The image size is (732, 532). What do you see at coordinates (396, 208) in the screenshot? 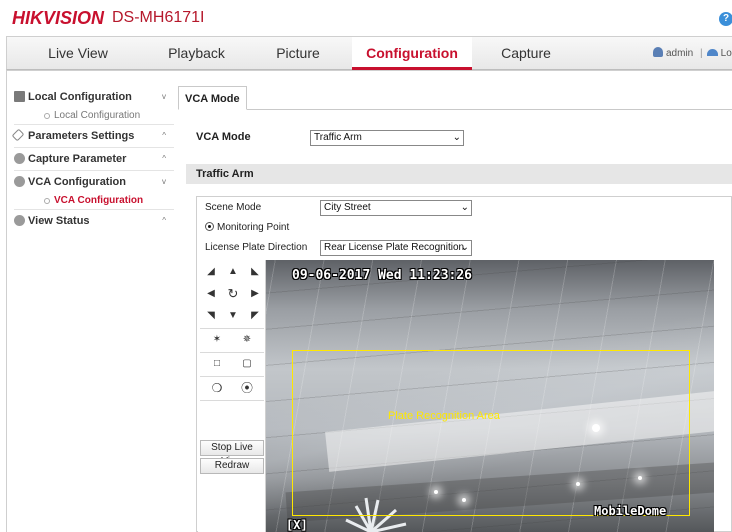
I see `scene-mode-select: City Street ⌄` at bounding box center [396, 208].